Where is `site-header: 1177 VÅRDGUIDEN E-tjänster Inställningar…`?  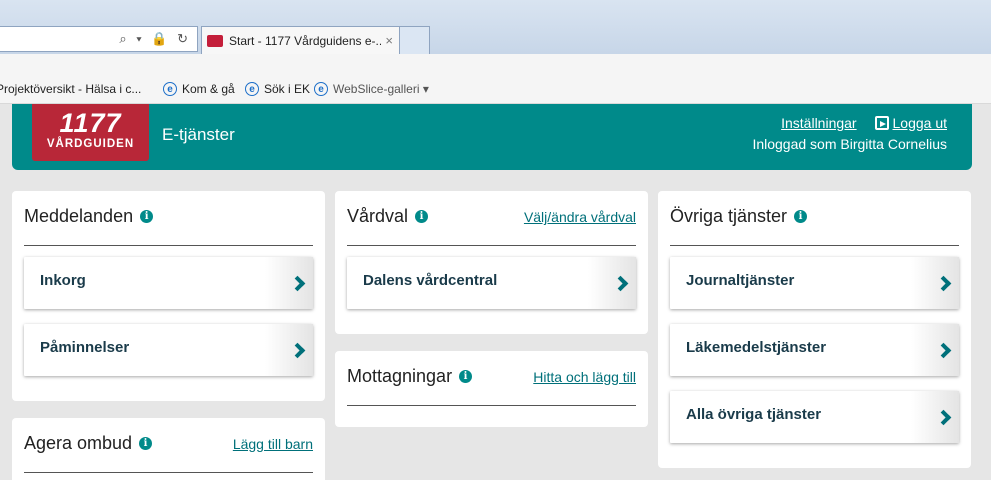
site-header: 1177 VÅRDGUIDEN E-tjänster Inställningar… is located at coordinates (492, 137).